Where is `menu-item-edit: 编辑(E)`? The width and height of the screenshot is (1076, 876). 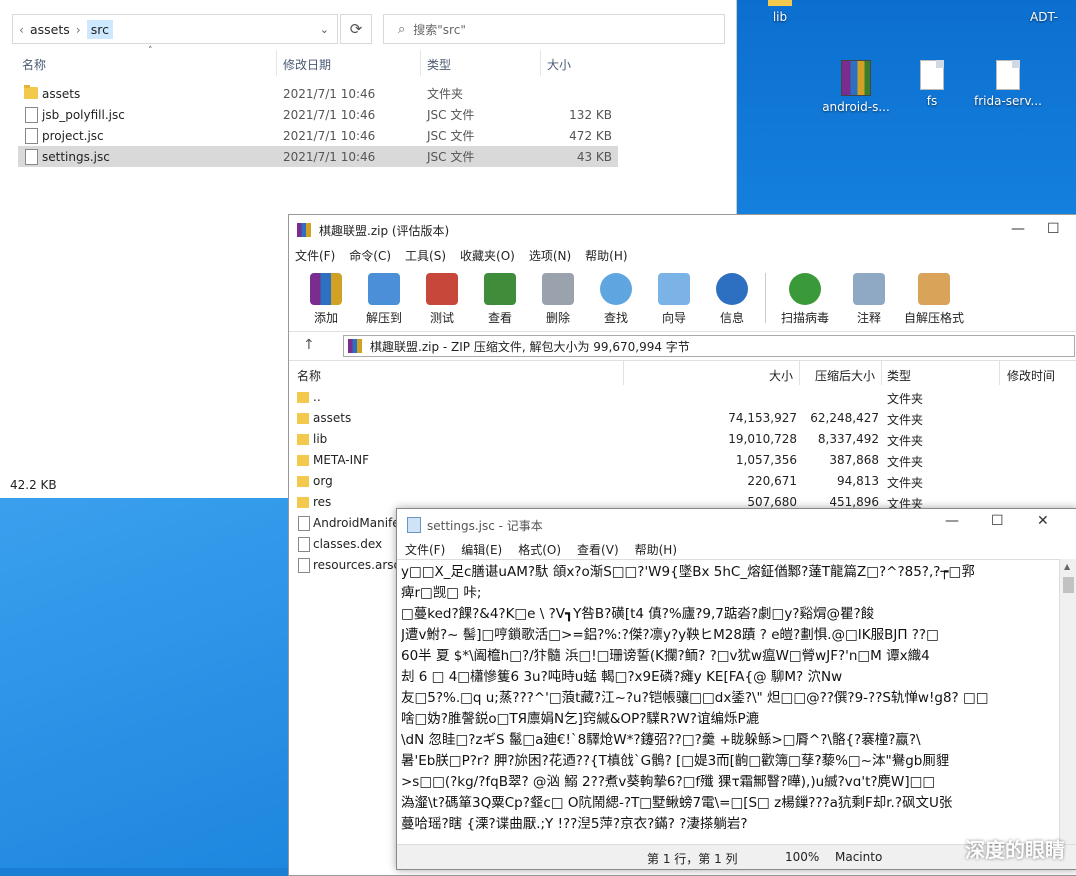 menu-item-edit: 编辑(E) is located at coordinates (481, 549).